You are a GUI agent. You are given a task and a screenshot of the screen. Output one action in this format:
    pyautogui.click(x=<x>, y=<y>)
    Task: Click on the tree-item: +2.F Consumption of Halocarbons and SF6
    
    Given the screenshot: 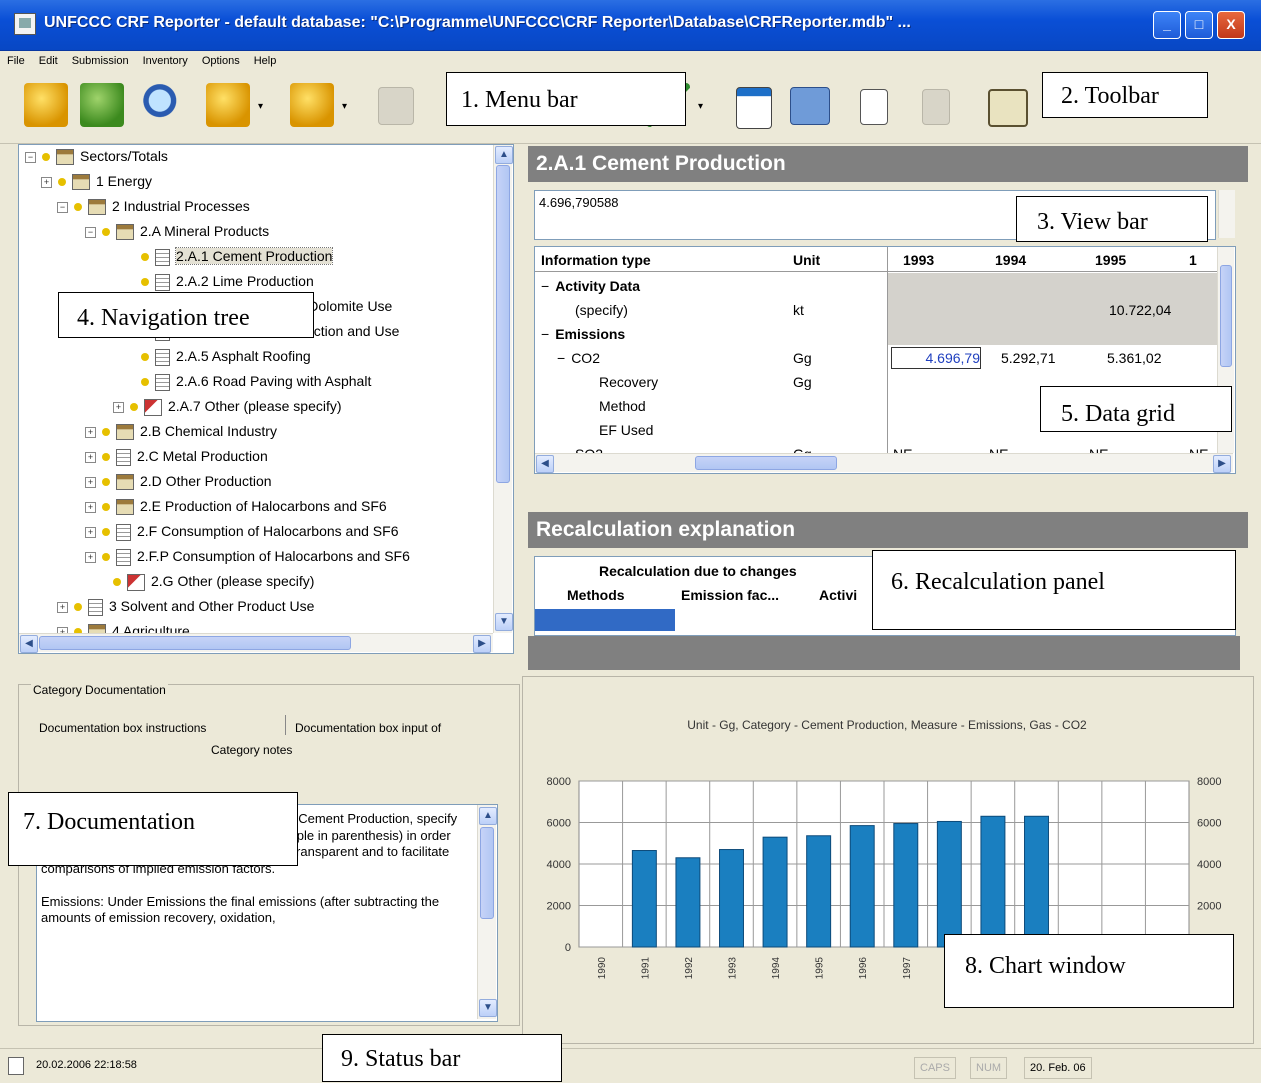 What is the action you would take?
    pyautogui.click(x=241, y=531)
    